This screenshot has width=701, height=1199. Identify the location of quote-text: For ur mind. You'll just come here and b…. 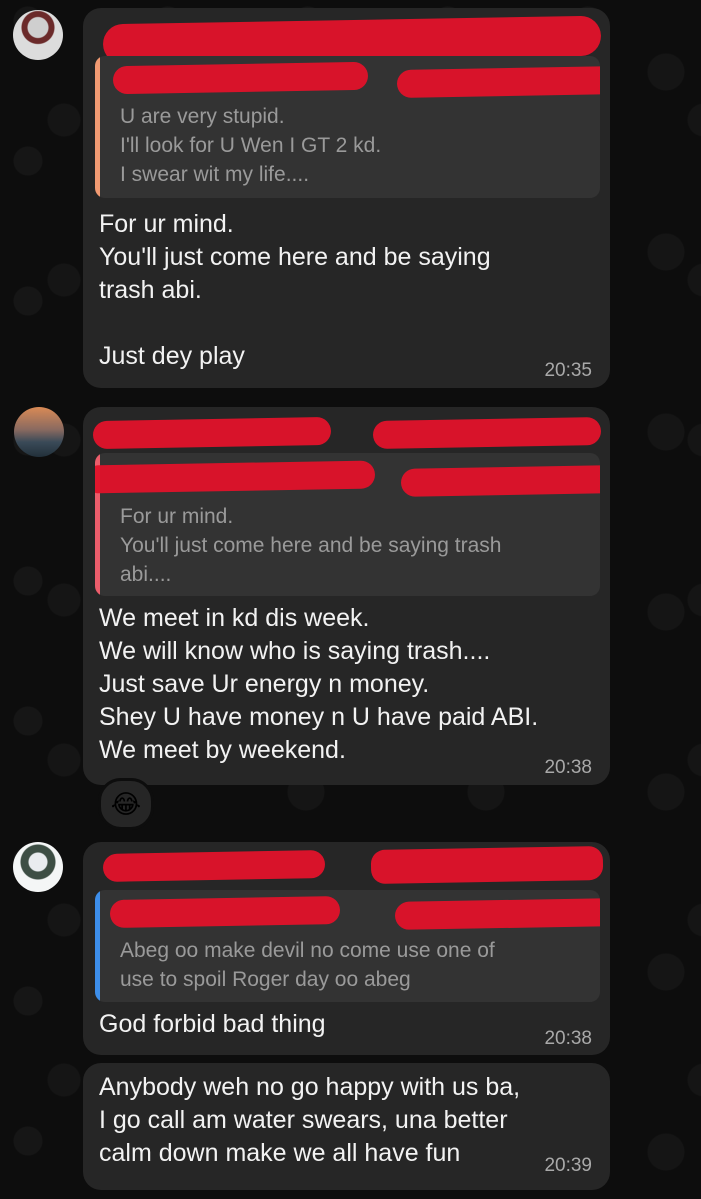
(311, 545).